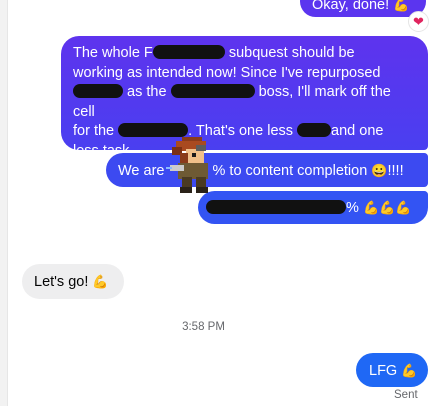  I want to click on message-bubble-lfg: LFG 💪, so click(392, 370).